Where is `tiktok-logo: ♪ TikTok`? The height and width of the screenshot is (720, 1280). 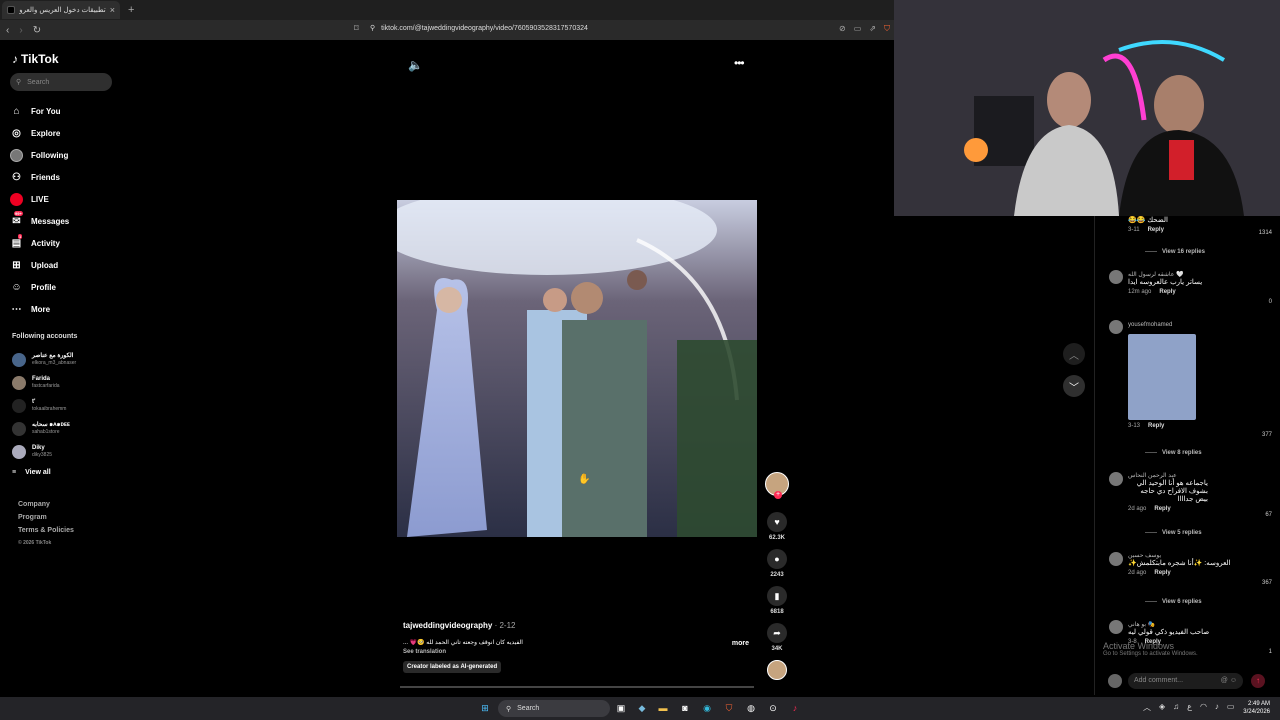 tiktok-logo: ♪ TikTok is located at coordinates (35, 59).